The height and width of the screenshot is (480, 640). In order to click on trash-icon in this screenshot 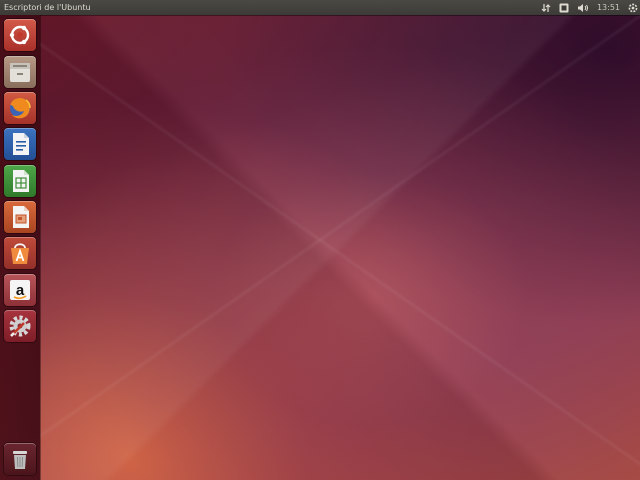, I will do `click(20, 459)`.